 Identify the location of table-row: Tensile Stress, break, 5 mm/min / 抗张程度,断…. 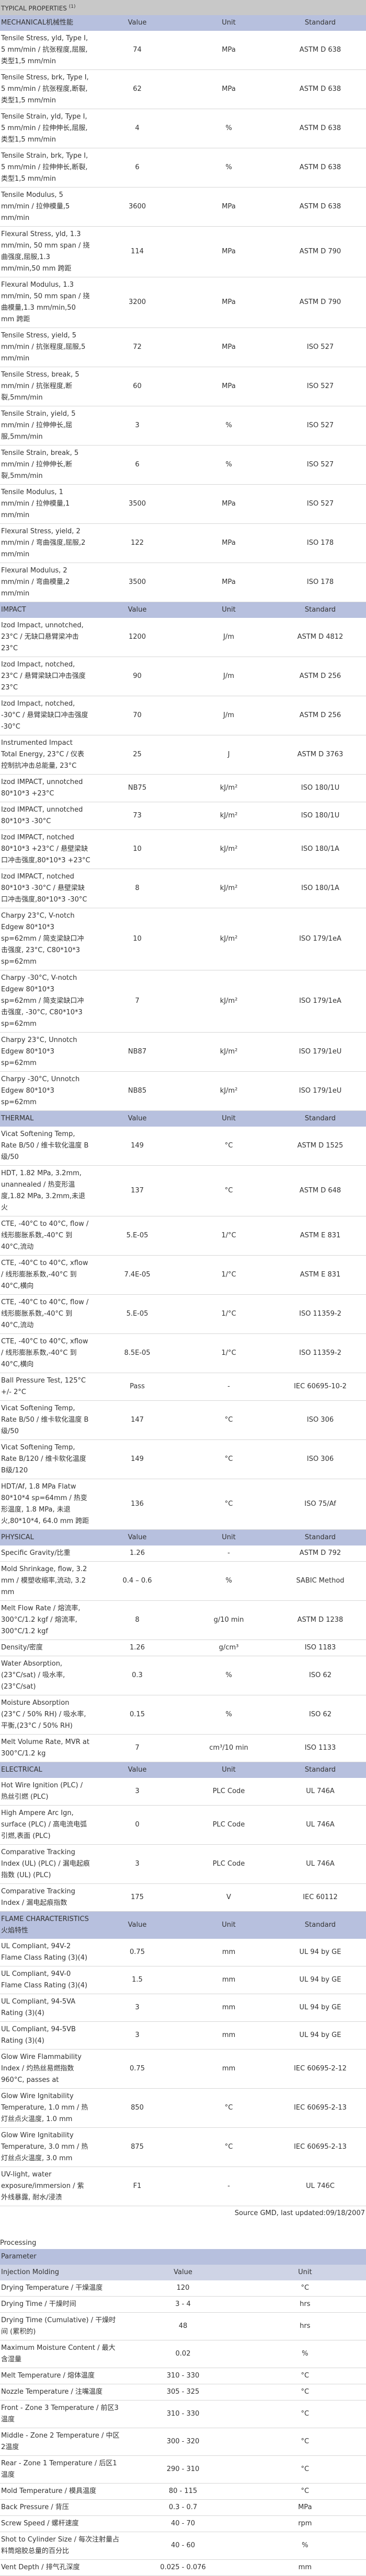
(183, 386).